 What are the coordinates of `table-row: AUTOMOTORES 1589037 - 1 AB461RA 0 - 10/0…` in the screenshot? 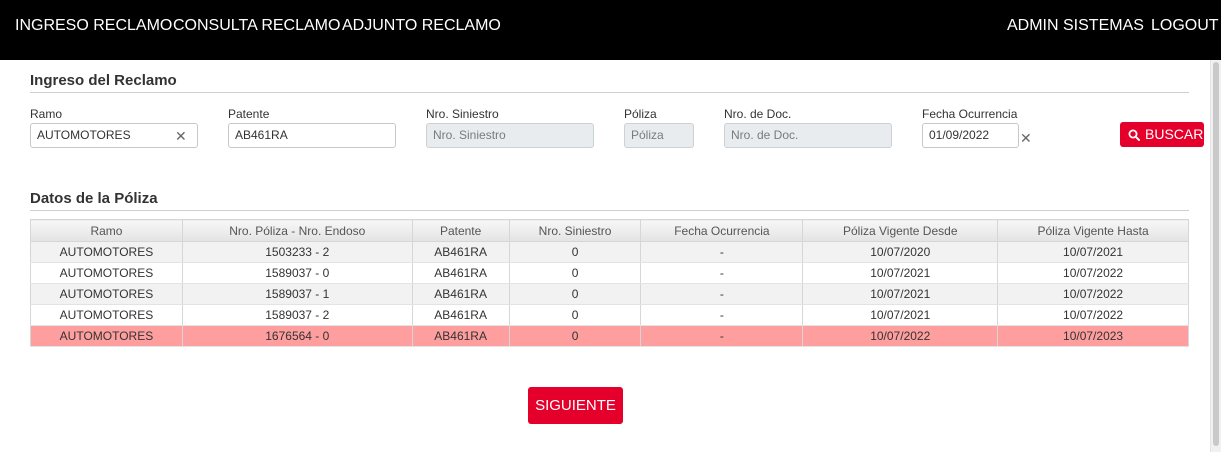 It's located at (609, 294).